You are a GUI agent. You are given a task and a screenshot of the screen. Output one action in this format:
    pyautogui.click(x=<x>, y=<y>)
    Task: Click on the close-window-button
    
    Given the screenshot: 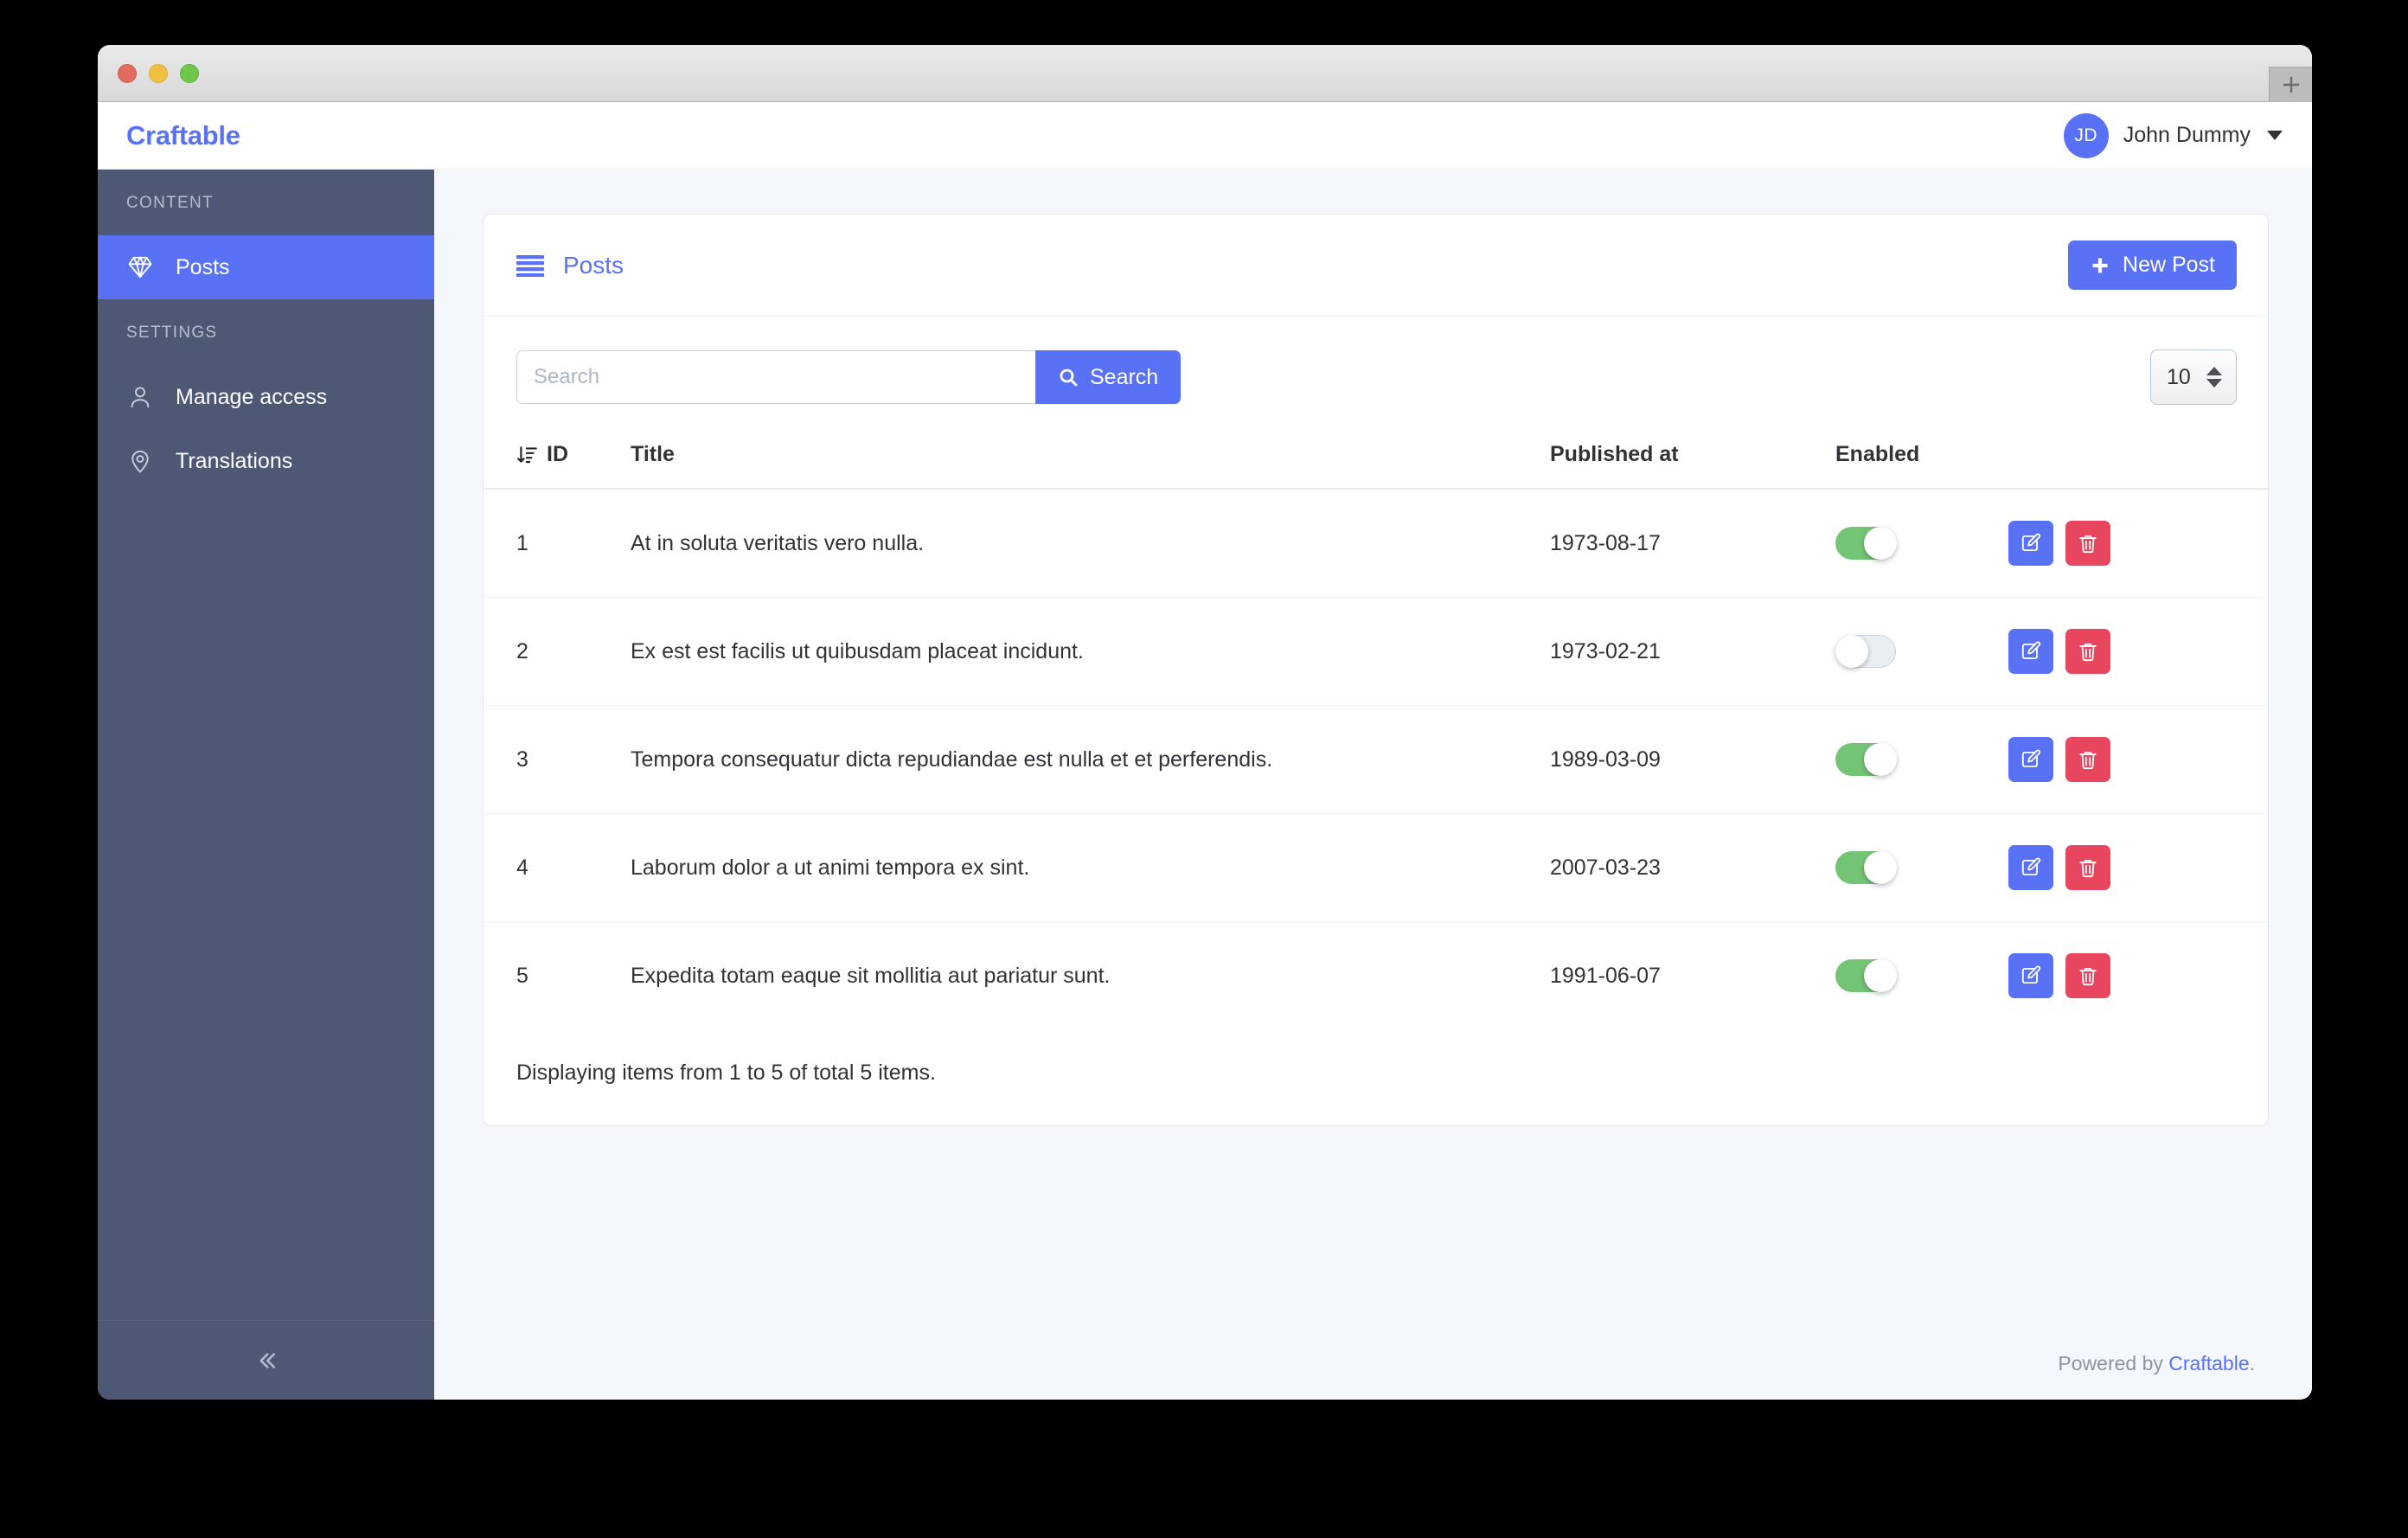 What is the action you would take?
    pyautogui.click(x=127, y=73)
    